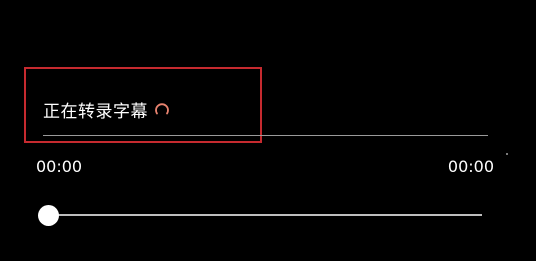 This screenshot has height=261, width=536. What do you see at coordinates (48, 215) in the screenshot?
I see `progress-thumb` at bounding box center [48, 215].